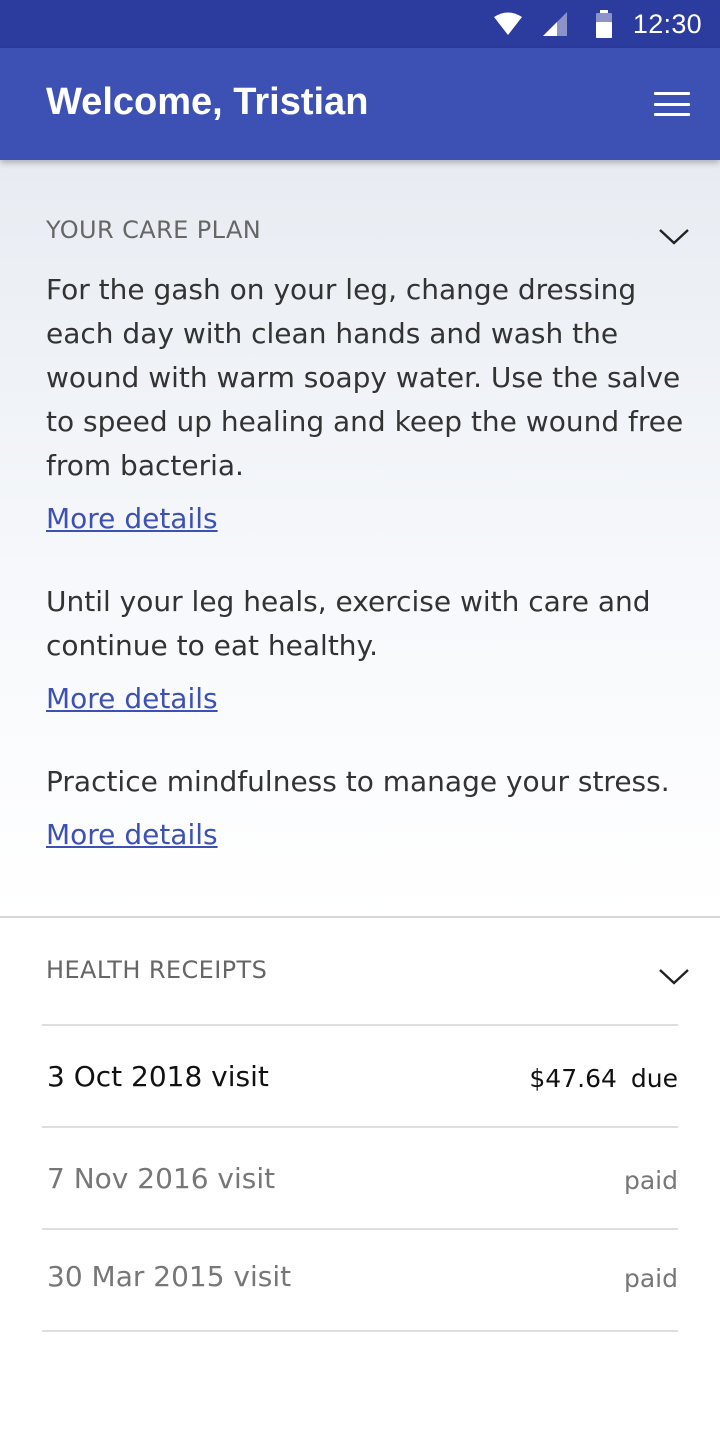 The width and height of the screenshot is (720, 1454). I want to click on receipt-row: 3 Oct 2018 visit $47.64 due, so click(360, 1076).